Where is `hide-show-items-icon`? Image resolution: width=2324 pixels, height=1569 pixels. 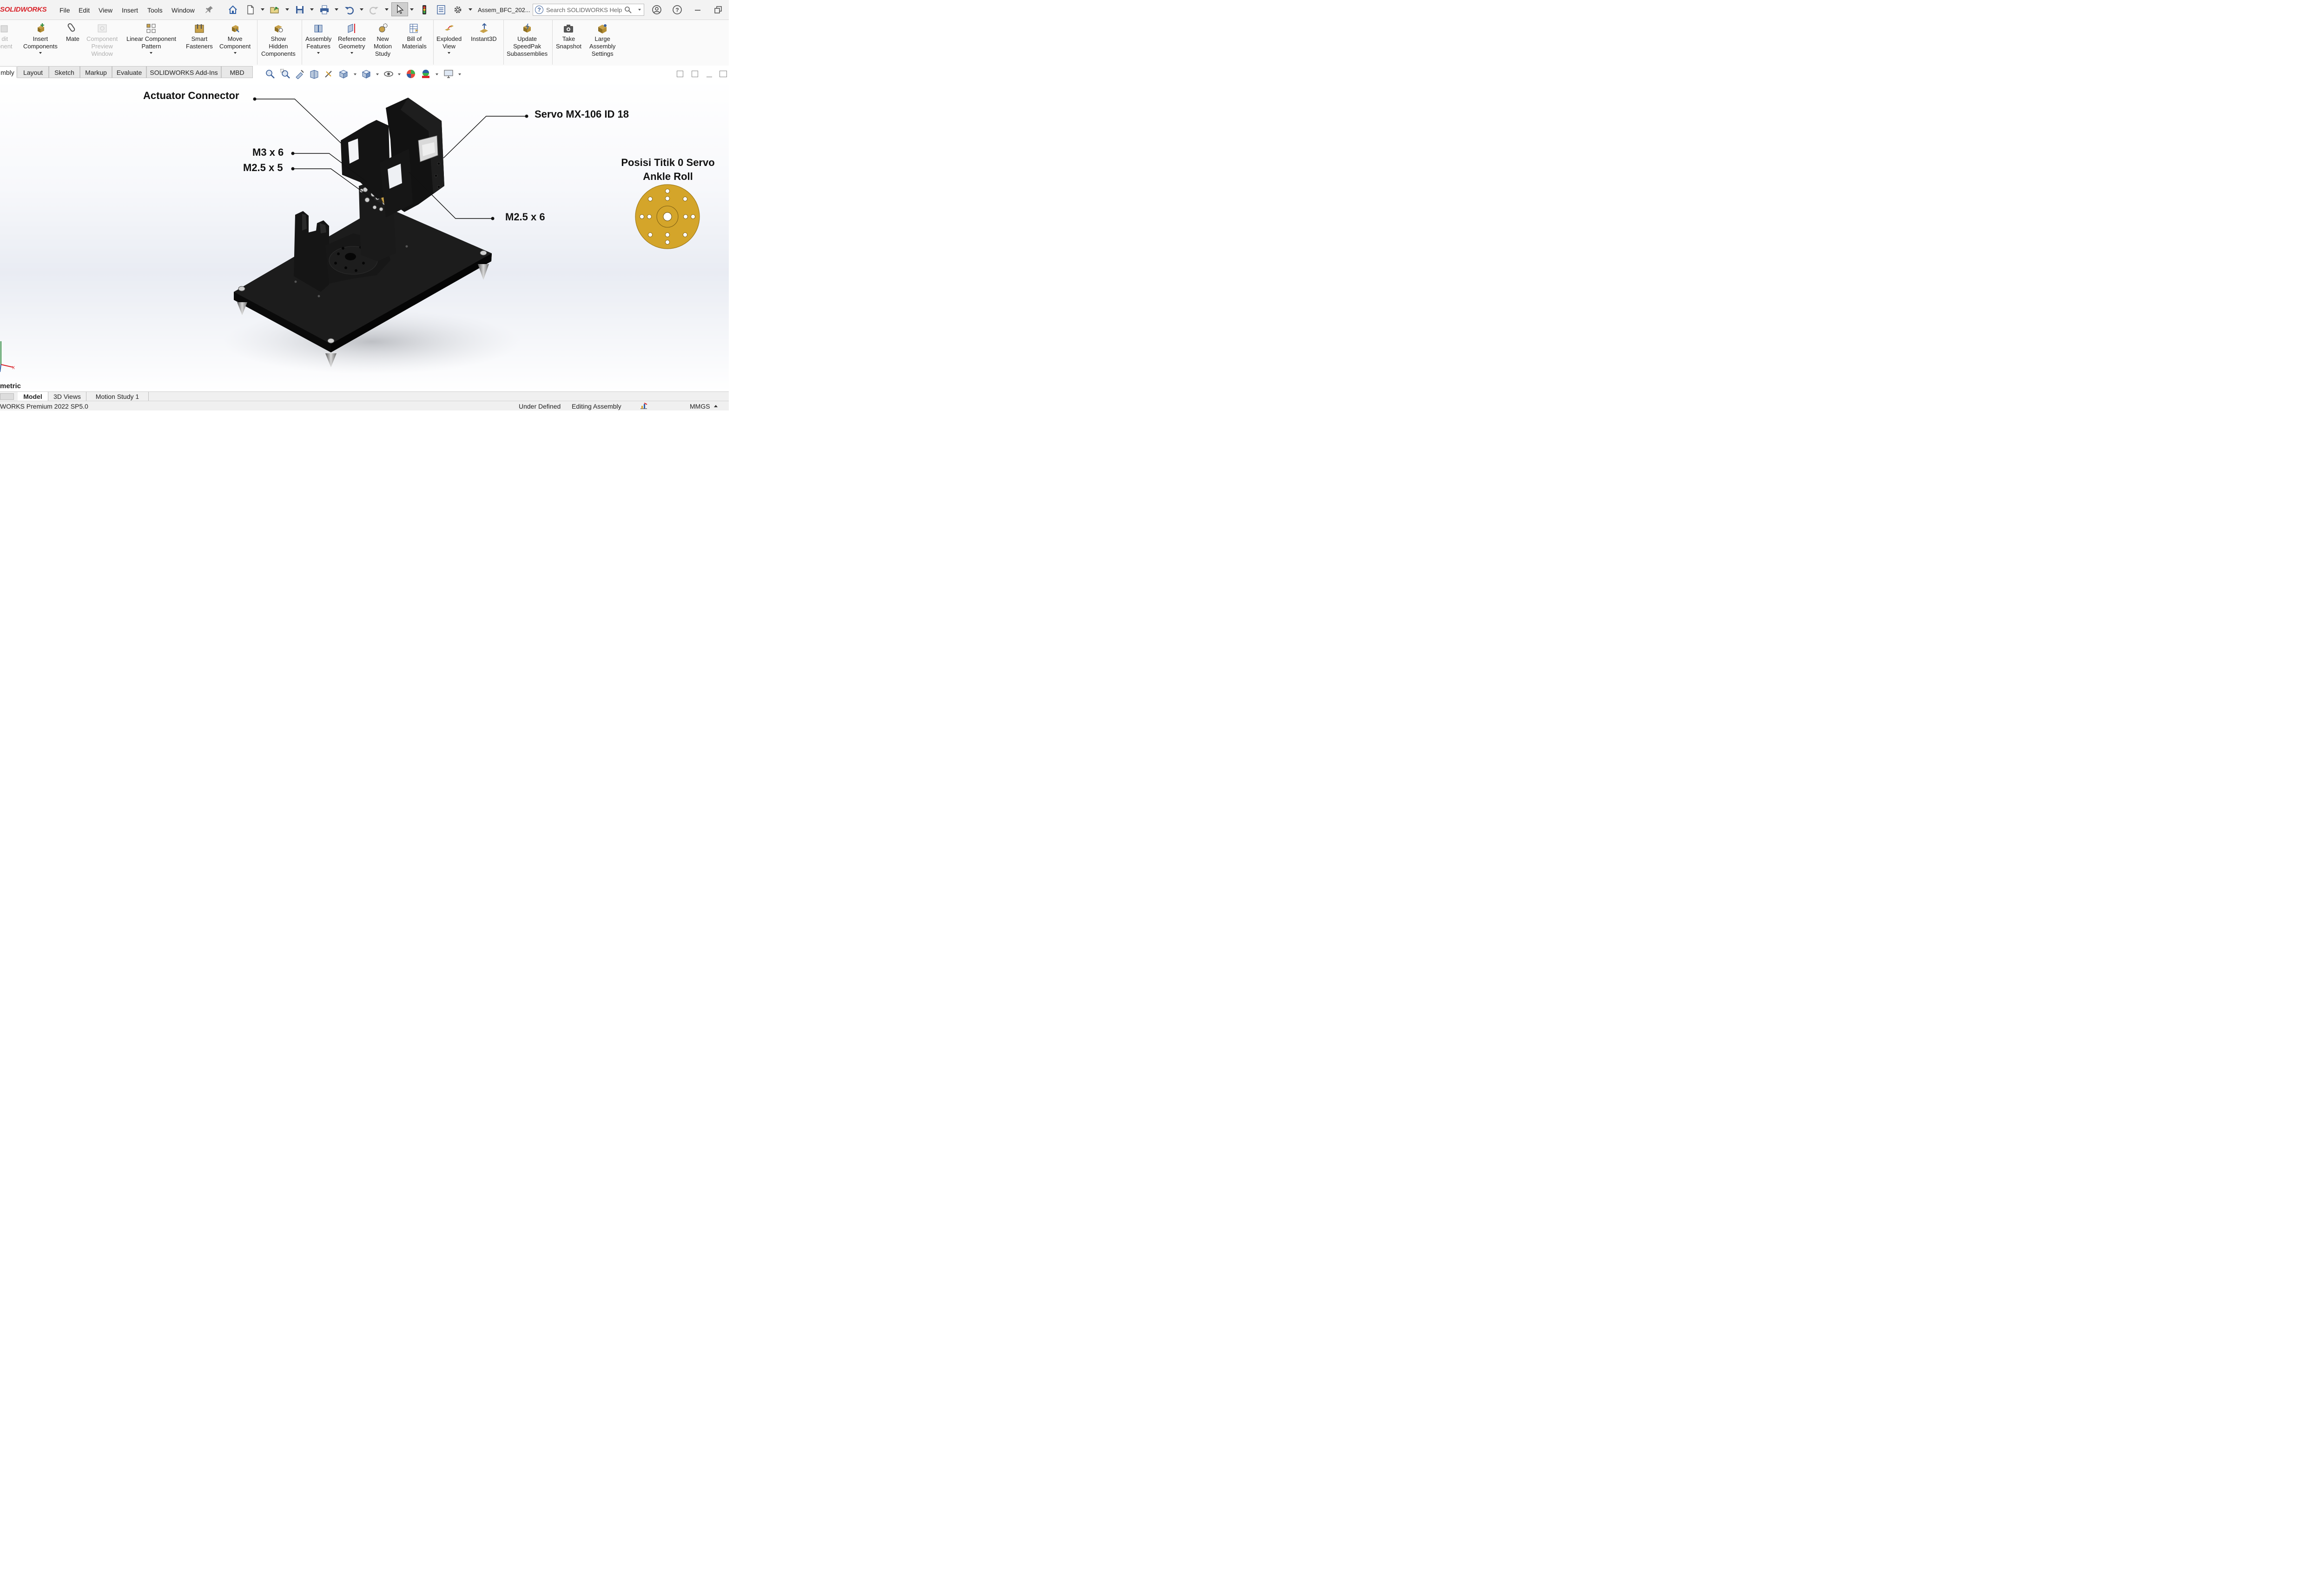
hide-show-items-icon is located at coordinates (388, 74).